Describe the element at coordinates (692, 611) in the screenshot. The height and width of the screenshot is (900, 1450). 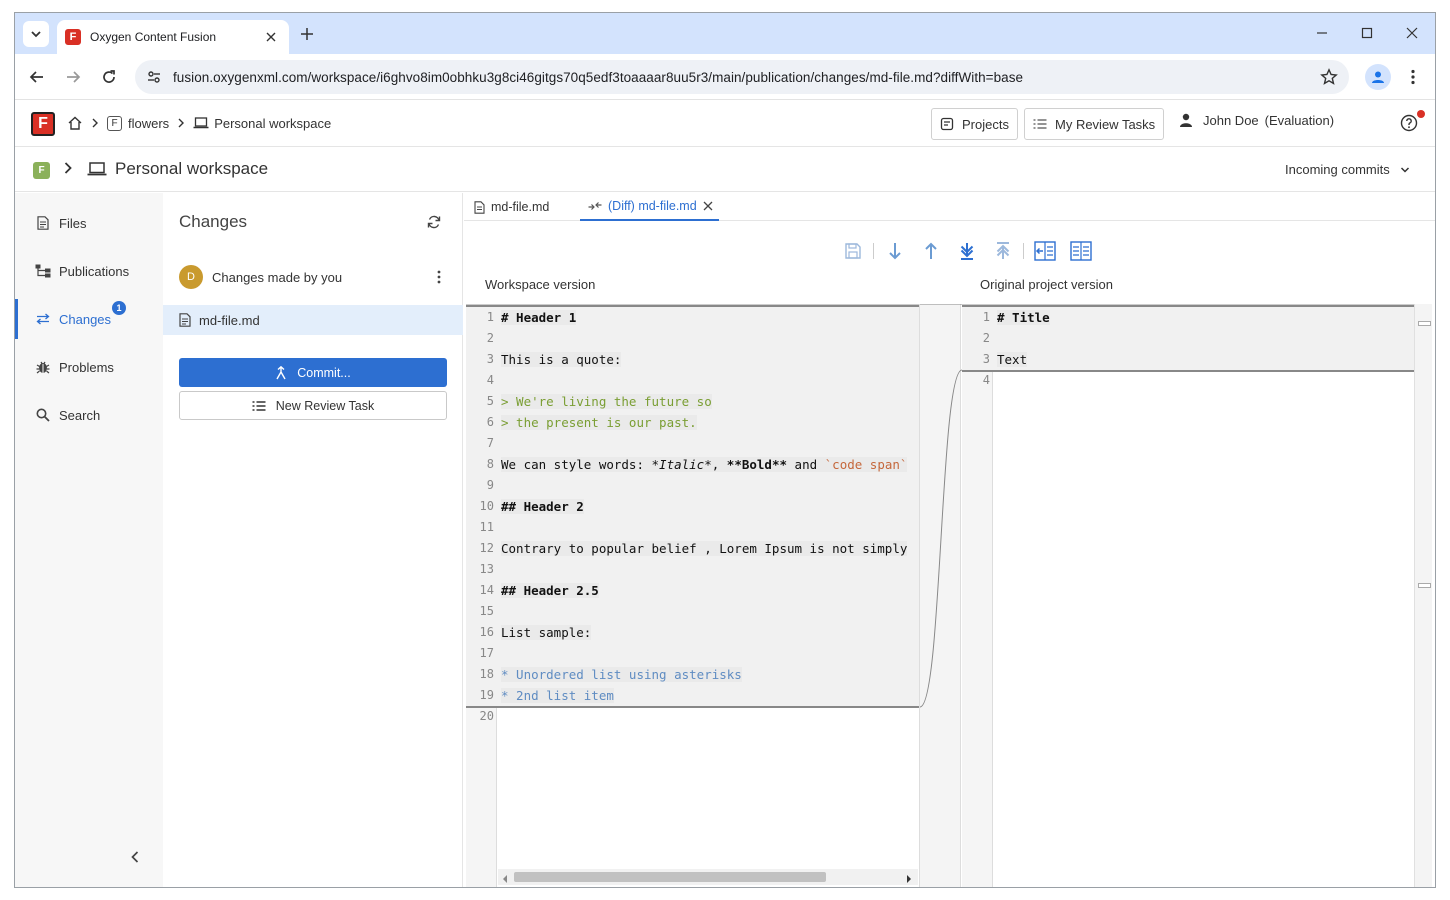
I see `code-line: 15` at that location.